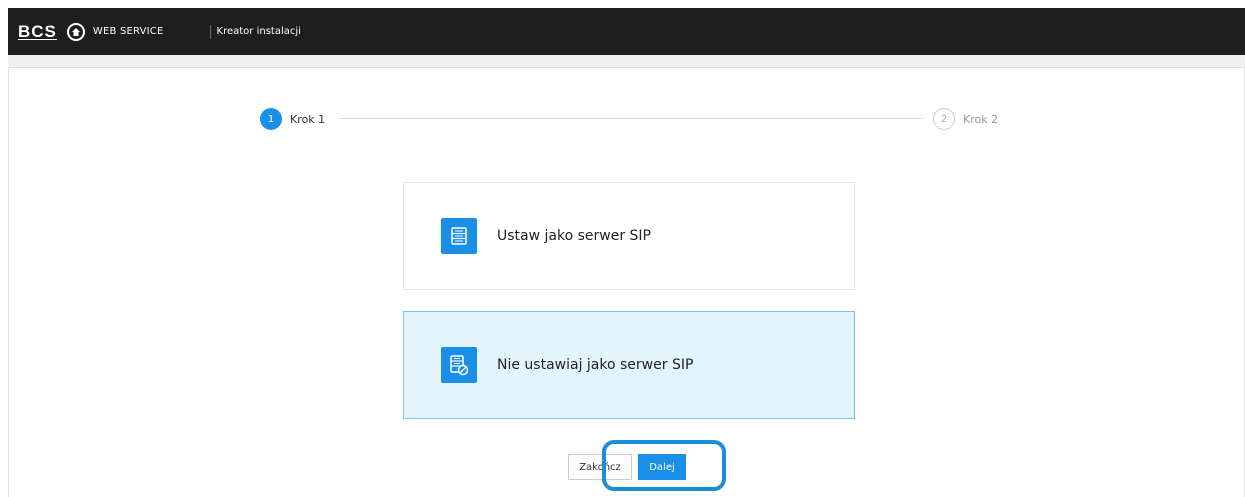 This screenshot has height=497, width=1245. What do you see at coordinates (595, 365) in the screenshot?
I see `option-no-sip-label: Nie ustawiaj jako serwer SIP` at bounding box center [595, 365].